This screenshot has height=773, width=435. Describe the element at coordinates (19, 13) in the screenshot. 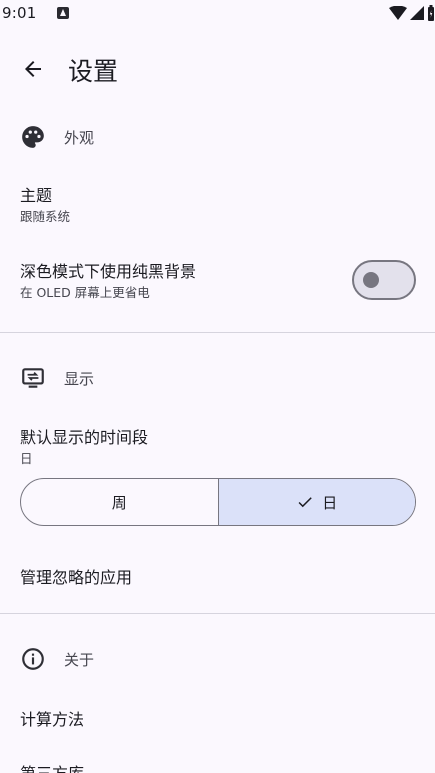

I see `status-time: 9:01` at that location.